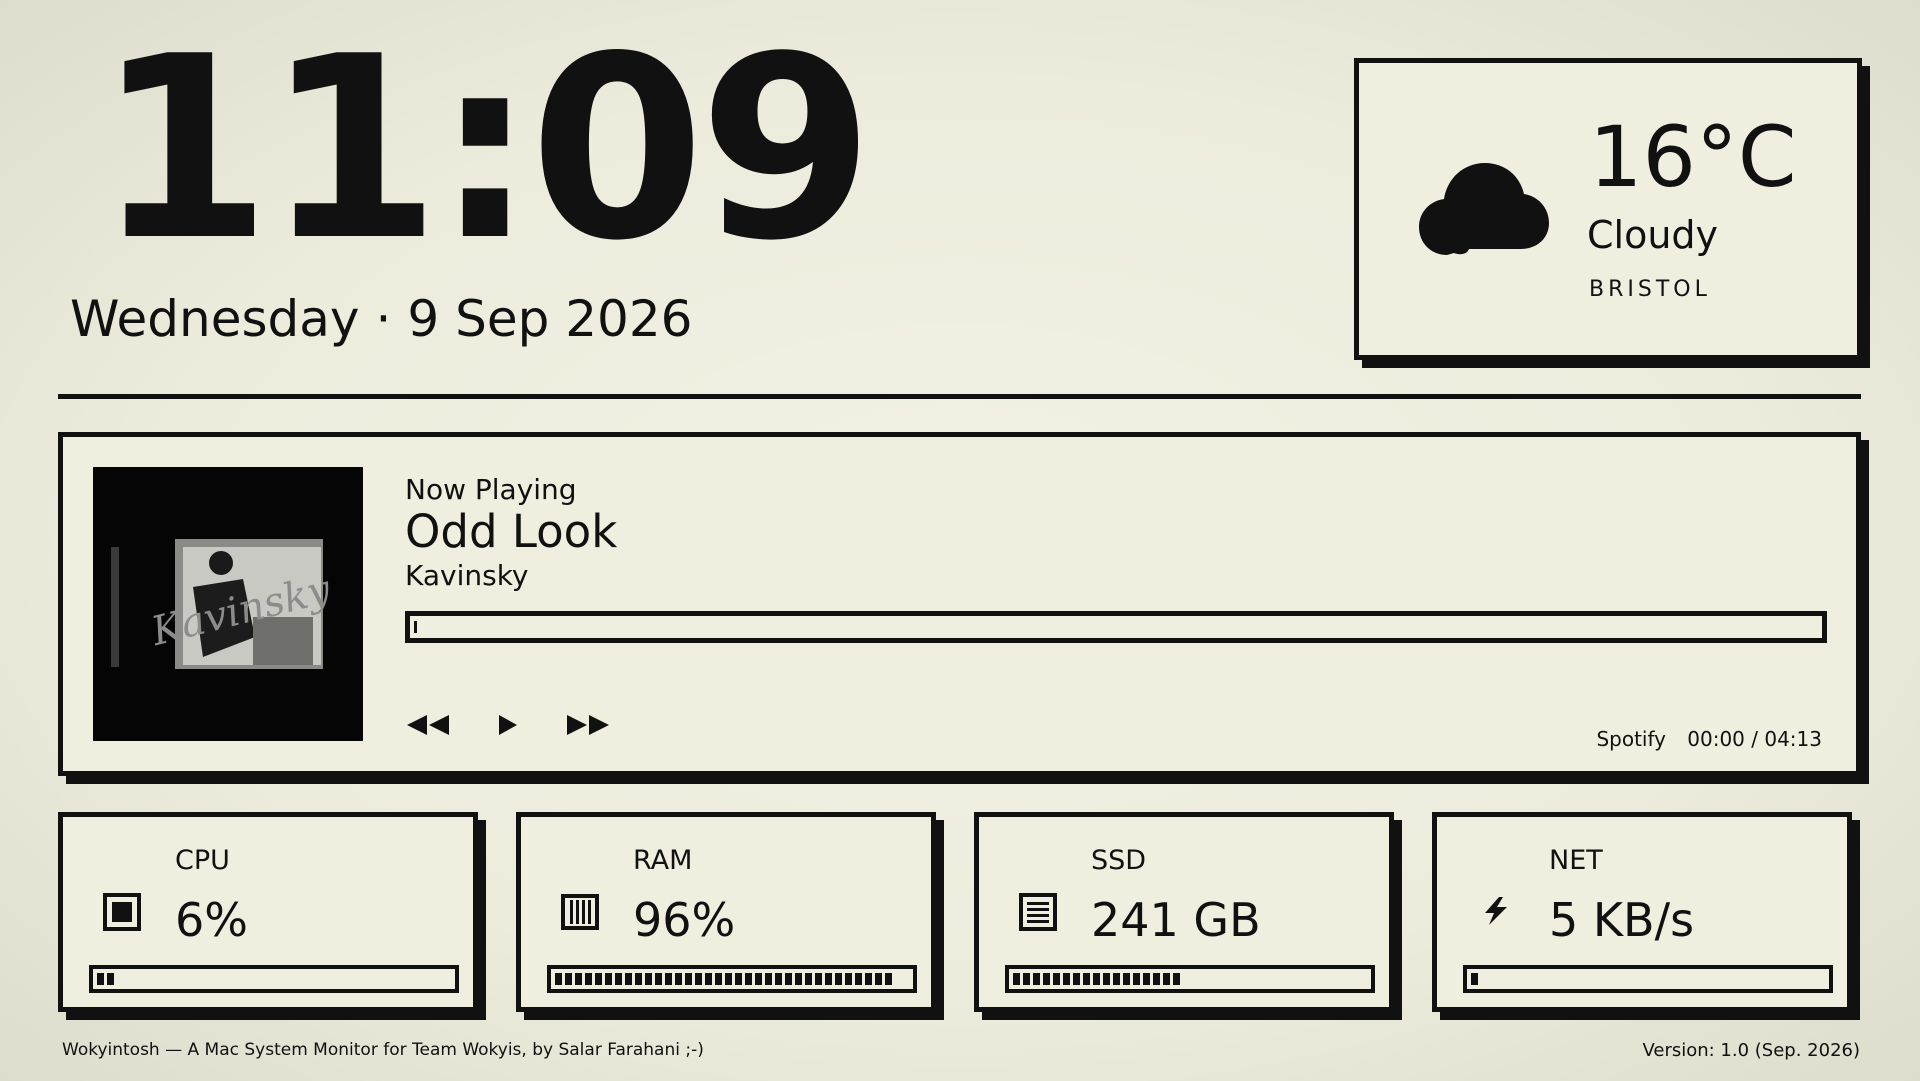 The image size is (1920, 1081). I want to click on album-art-image: Kavinsky, so click(228, 604).